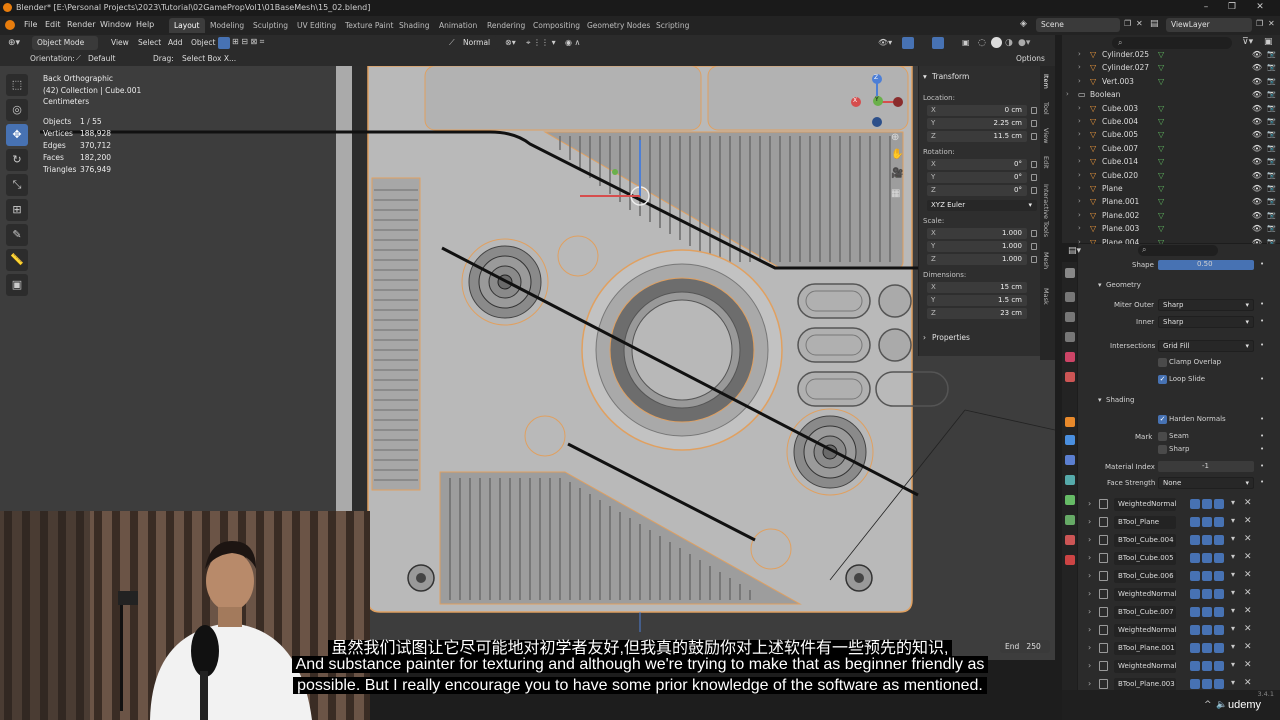 This screenshot has height=720, width=1280. What do you see at coordinates (17, 235) in the screenshot?
I see `annotate-icon: ✎` at bounding box center [17, 235].